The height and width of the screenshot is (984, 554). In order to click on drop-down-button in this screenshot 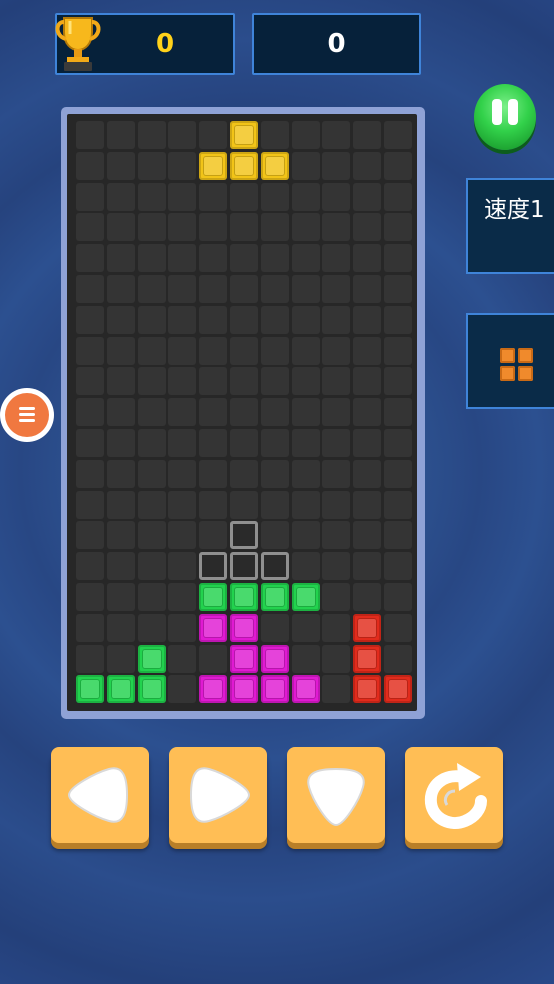, I will do `click(336, 795)`.